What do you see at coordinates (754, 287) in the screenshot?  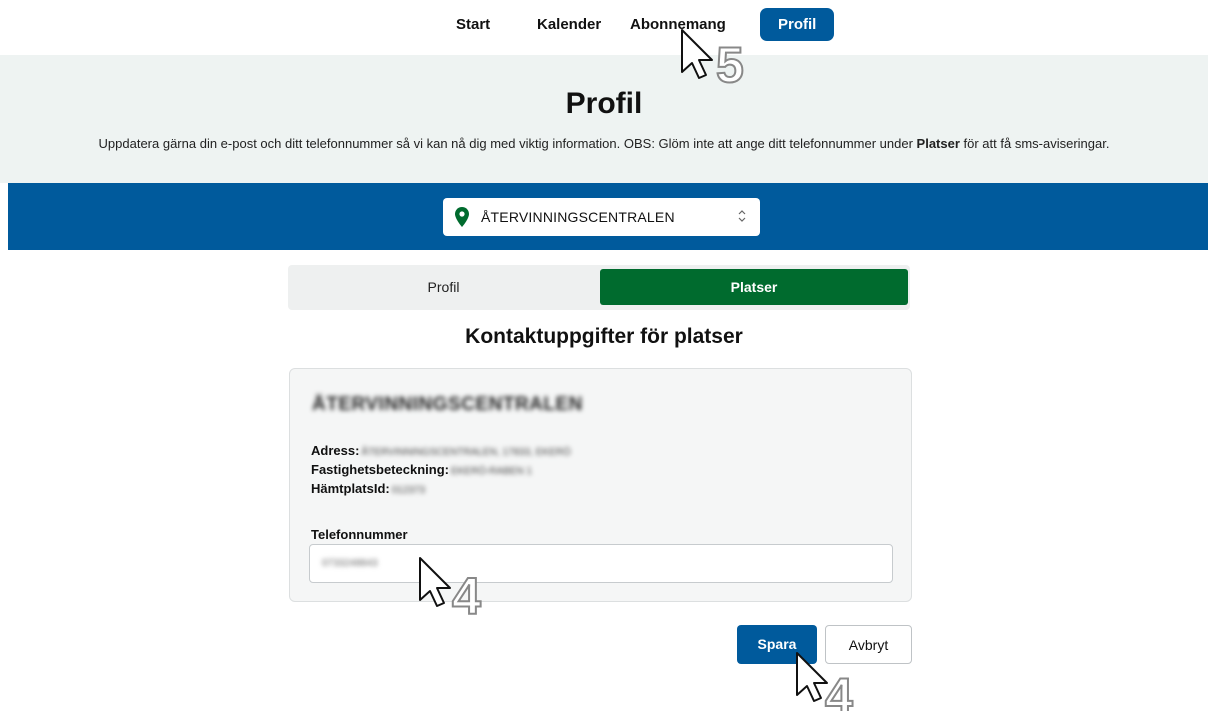 I see `tab-platser: Platser` at bounding box center [754, 287].